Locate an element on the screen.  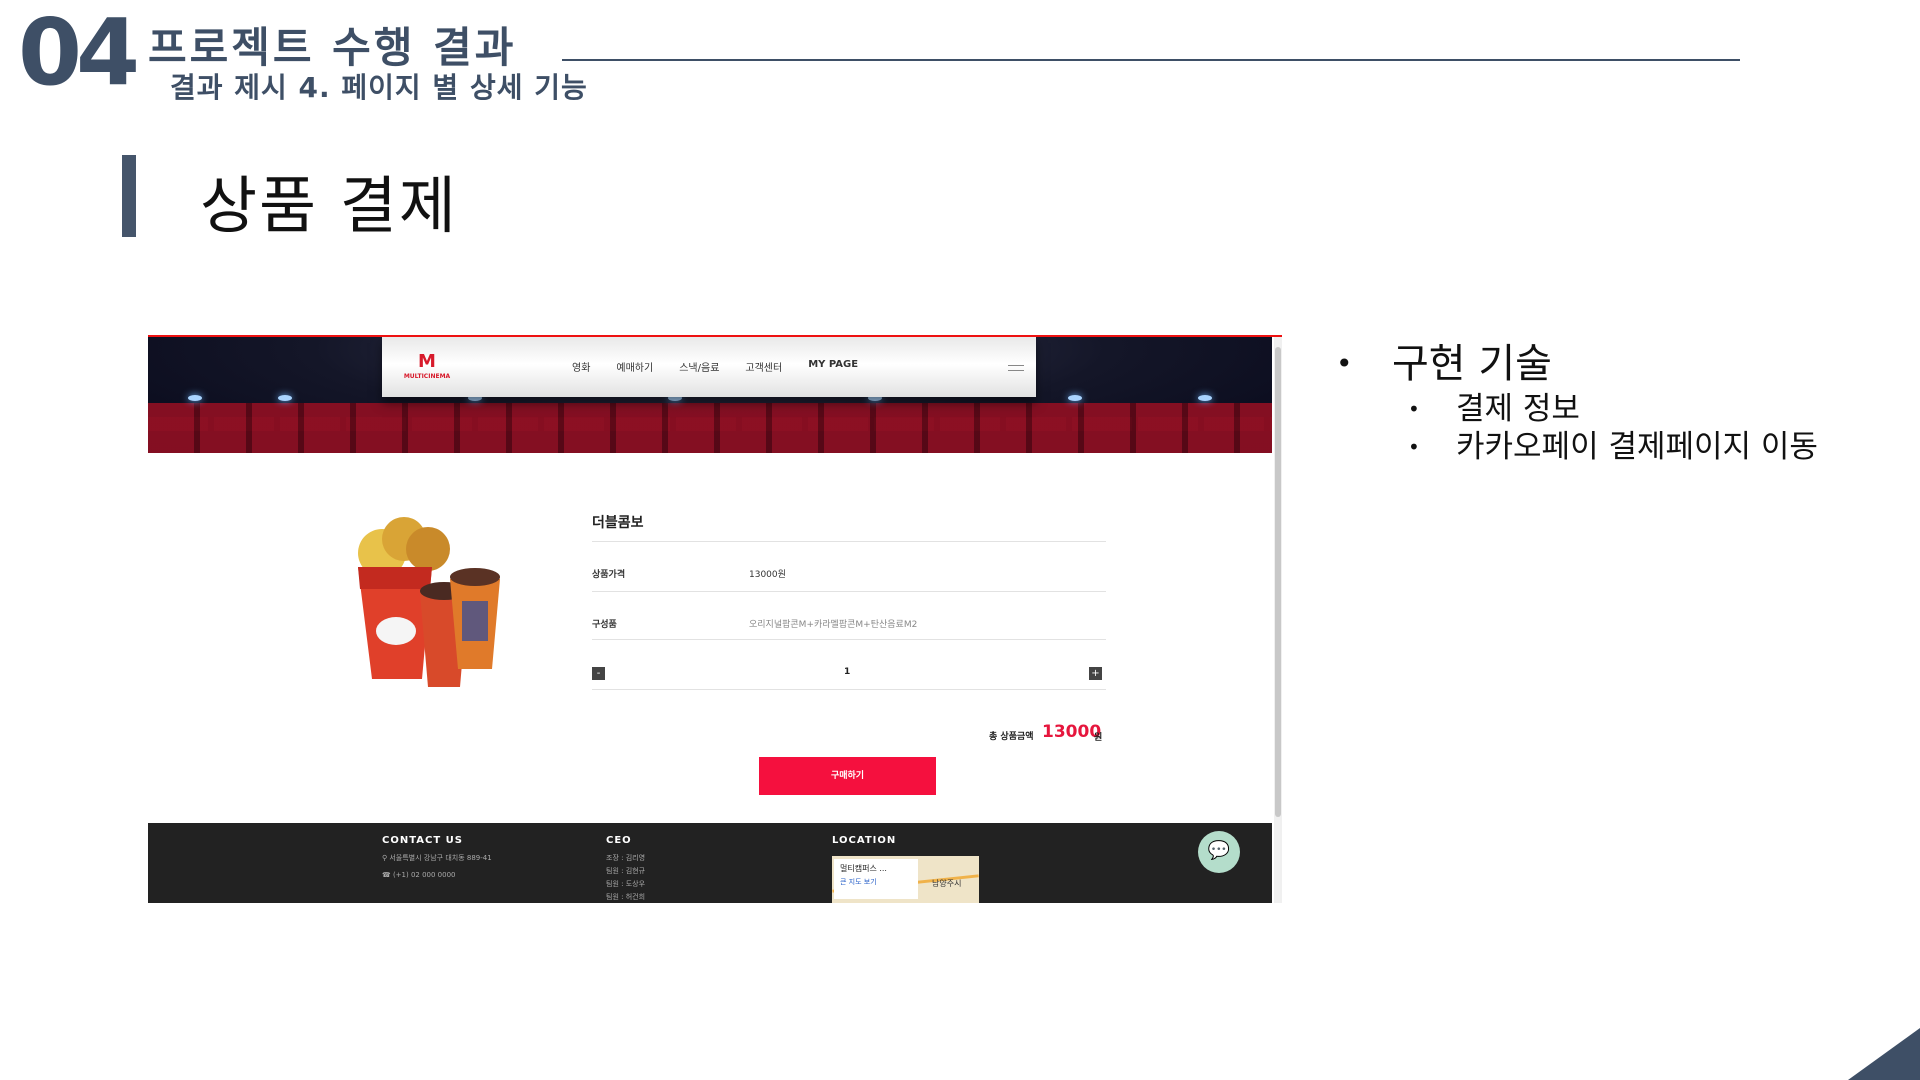
title-accent-bar is located at coordinates (129, 196).